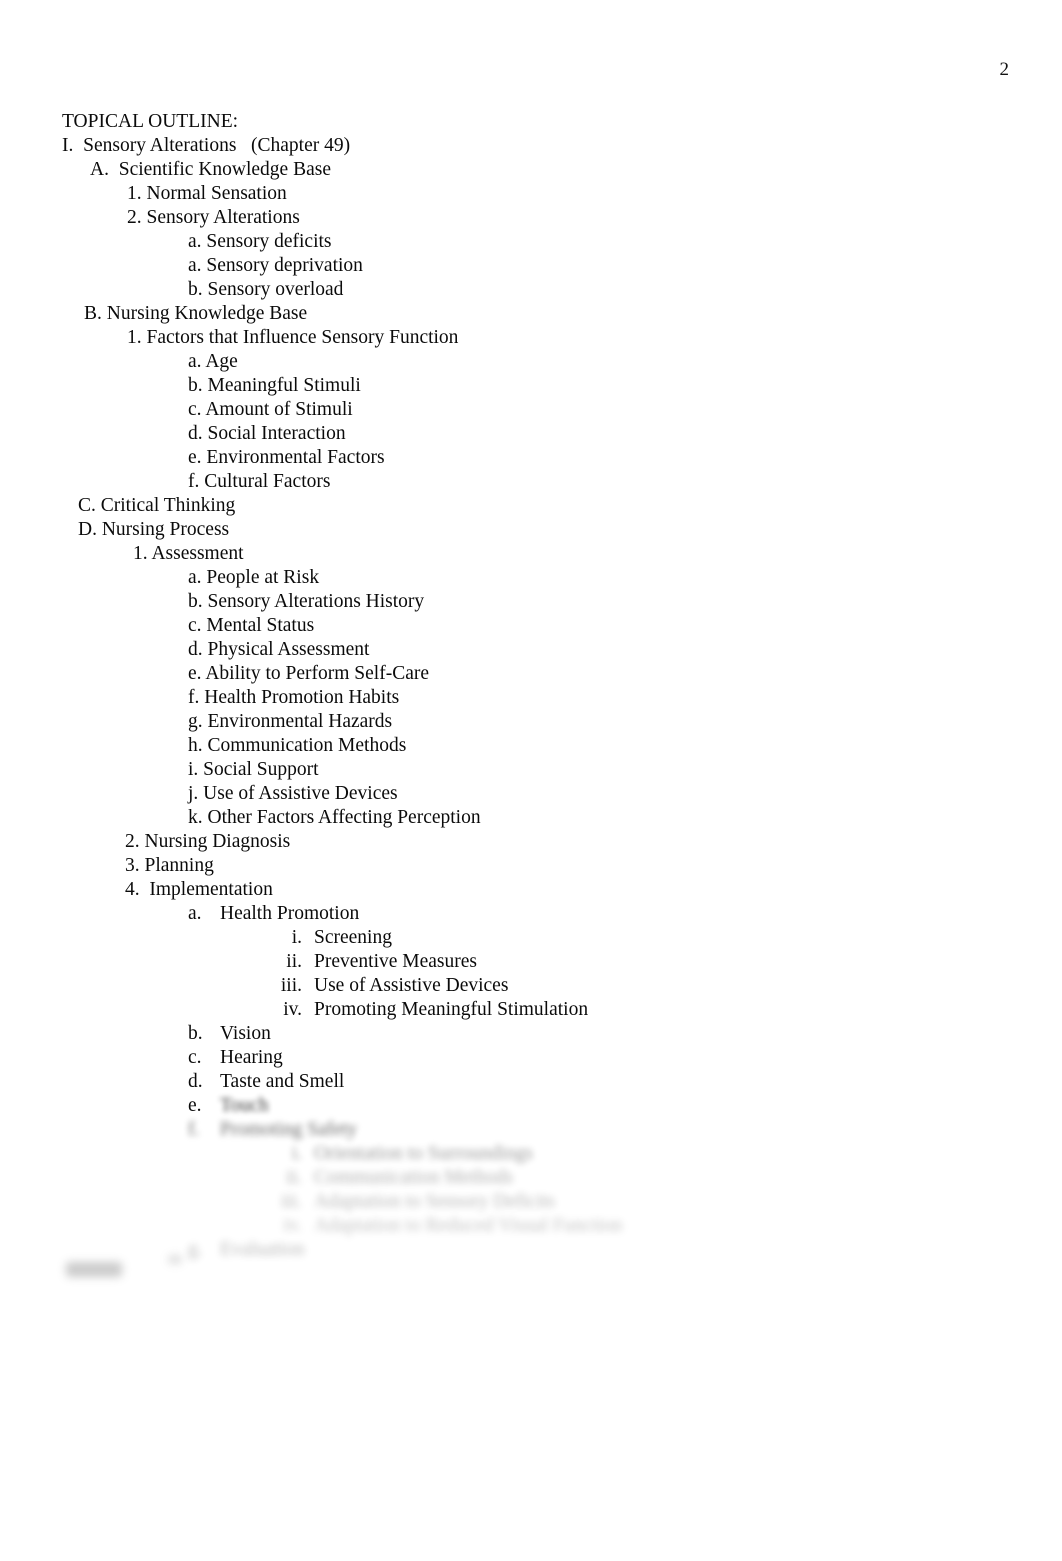 This screenshot has width=1062, height=1561. What do you see at coordinates (531, 362) in the screenshot?
I see `outline-item-age: a. Age` at bounding box center [531, 362].